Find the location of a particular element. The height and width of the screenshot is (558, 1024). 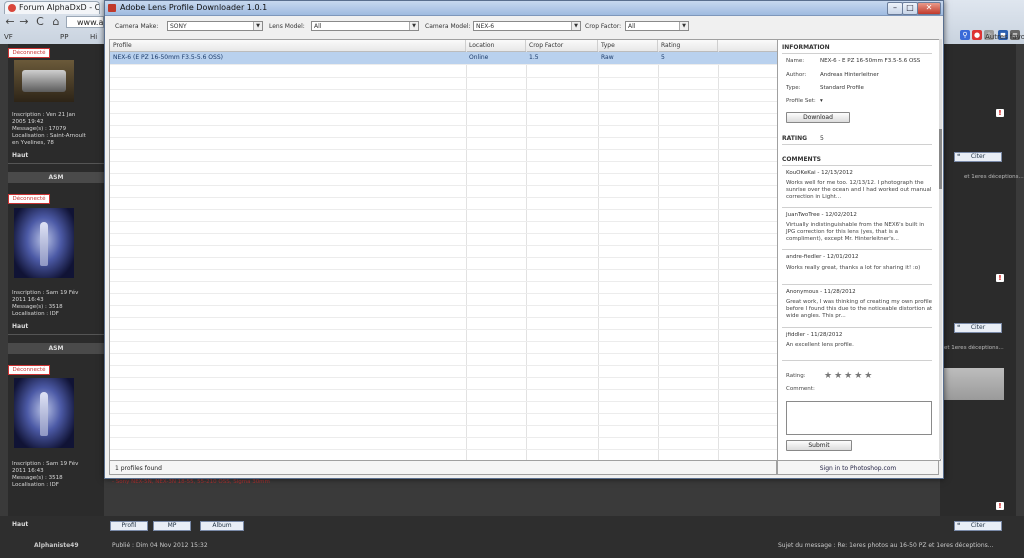

profile-set-toggle: ▾ is located at coordinates (821, 101).